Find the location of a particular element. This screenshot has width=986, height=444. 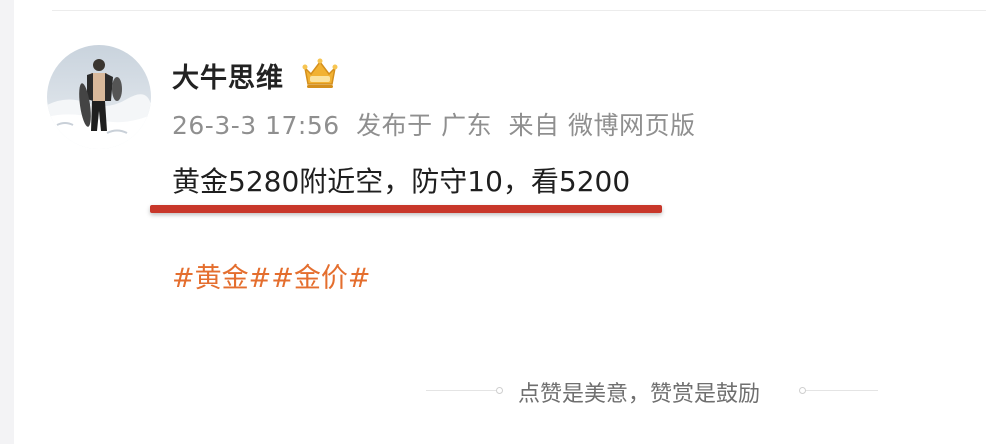

username: 大牛思维 is located at coordinates (228, 75).